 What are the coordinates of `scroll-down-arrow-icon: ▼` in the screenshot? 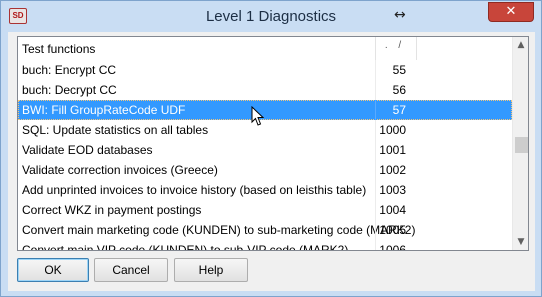 It's located at (520, 242).